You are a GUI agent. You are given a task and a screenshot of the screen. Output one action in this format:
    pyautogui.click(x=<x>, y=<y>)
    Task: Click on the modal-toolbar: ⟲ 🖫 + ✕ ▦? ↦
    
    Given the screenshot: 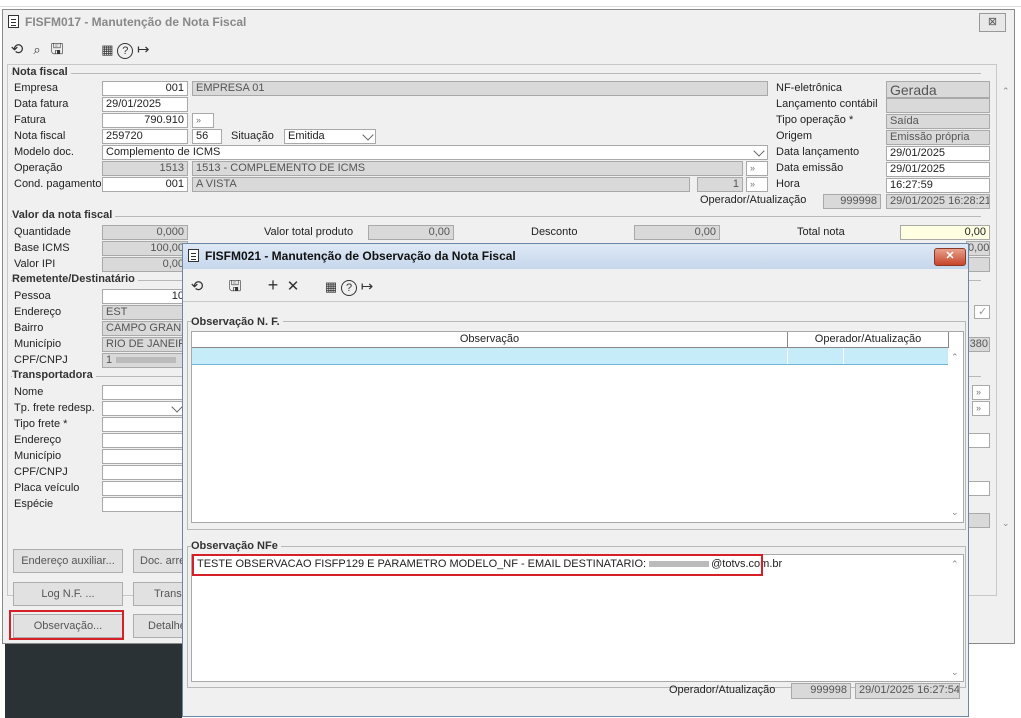 What is the action you would take?
    pyautogui.click(x=282, y=286)
    